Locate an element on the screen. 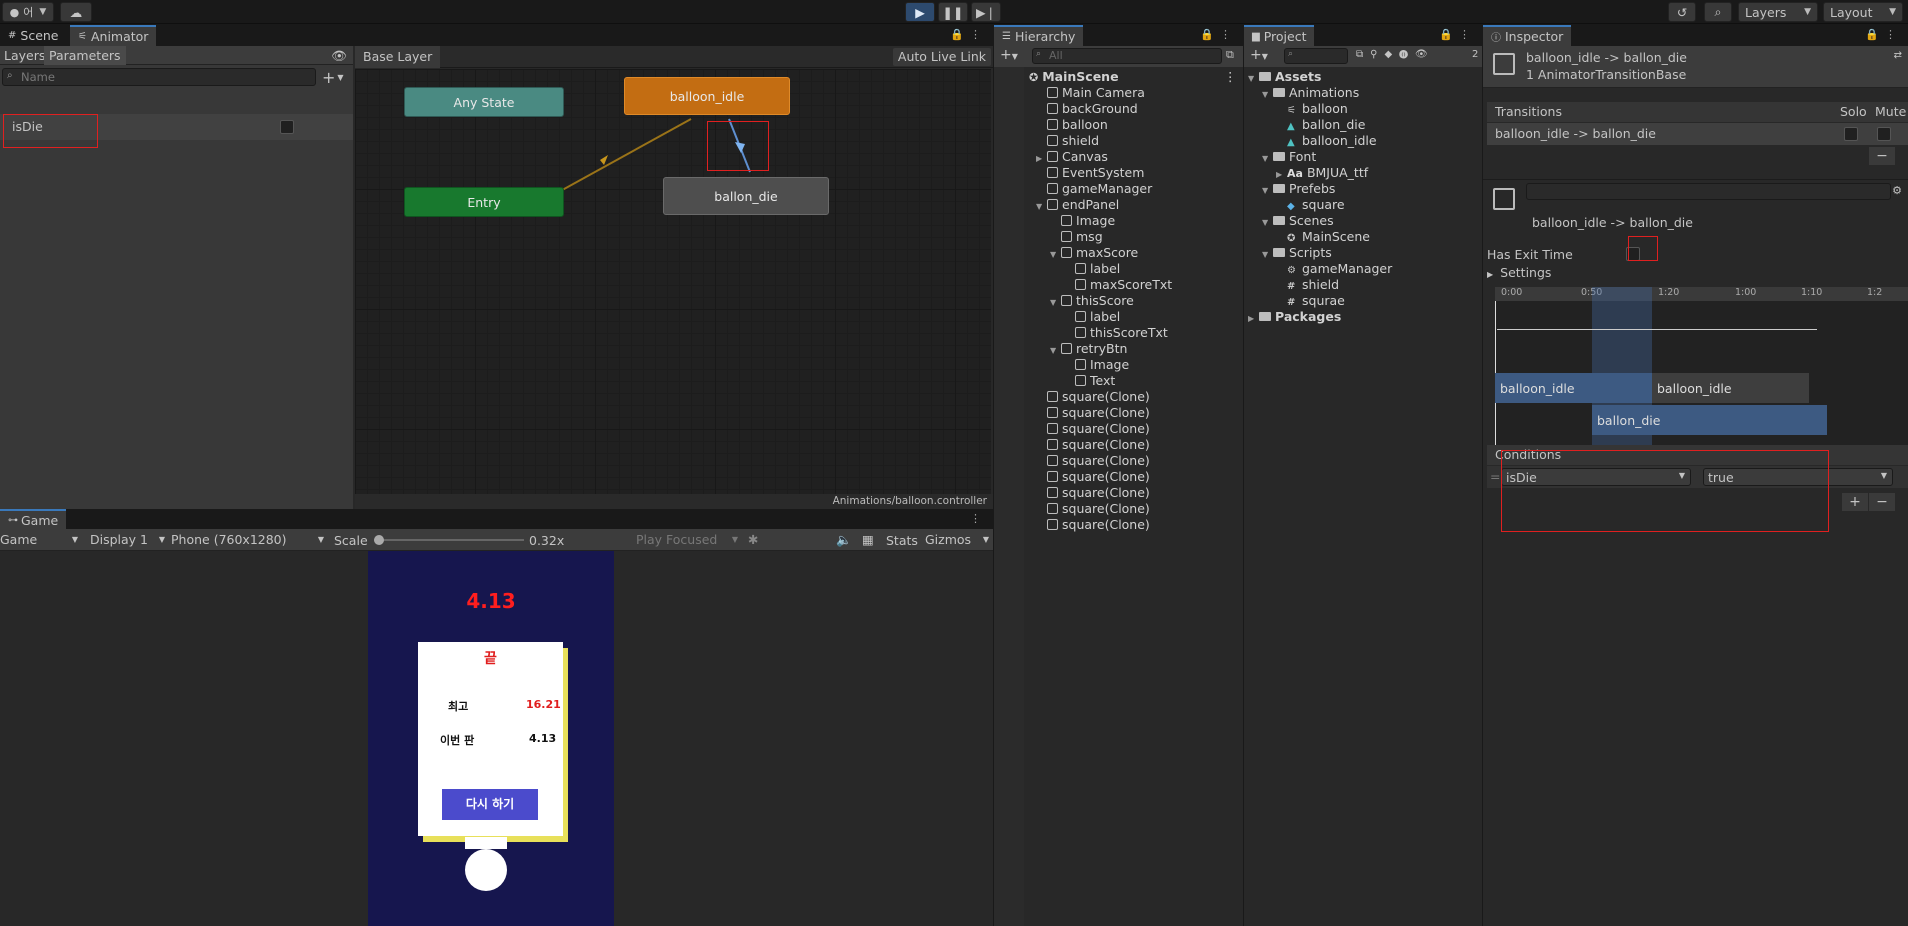 This screenshot has width=1908, height=926. has-exit-time-checkbox is located at coordinates (1633, 254).